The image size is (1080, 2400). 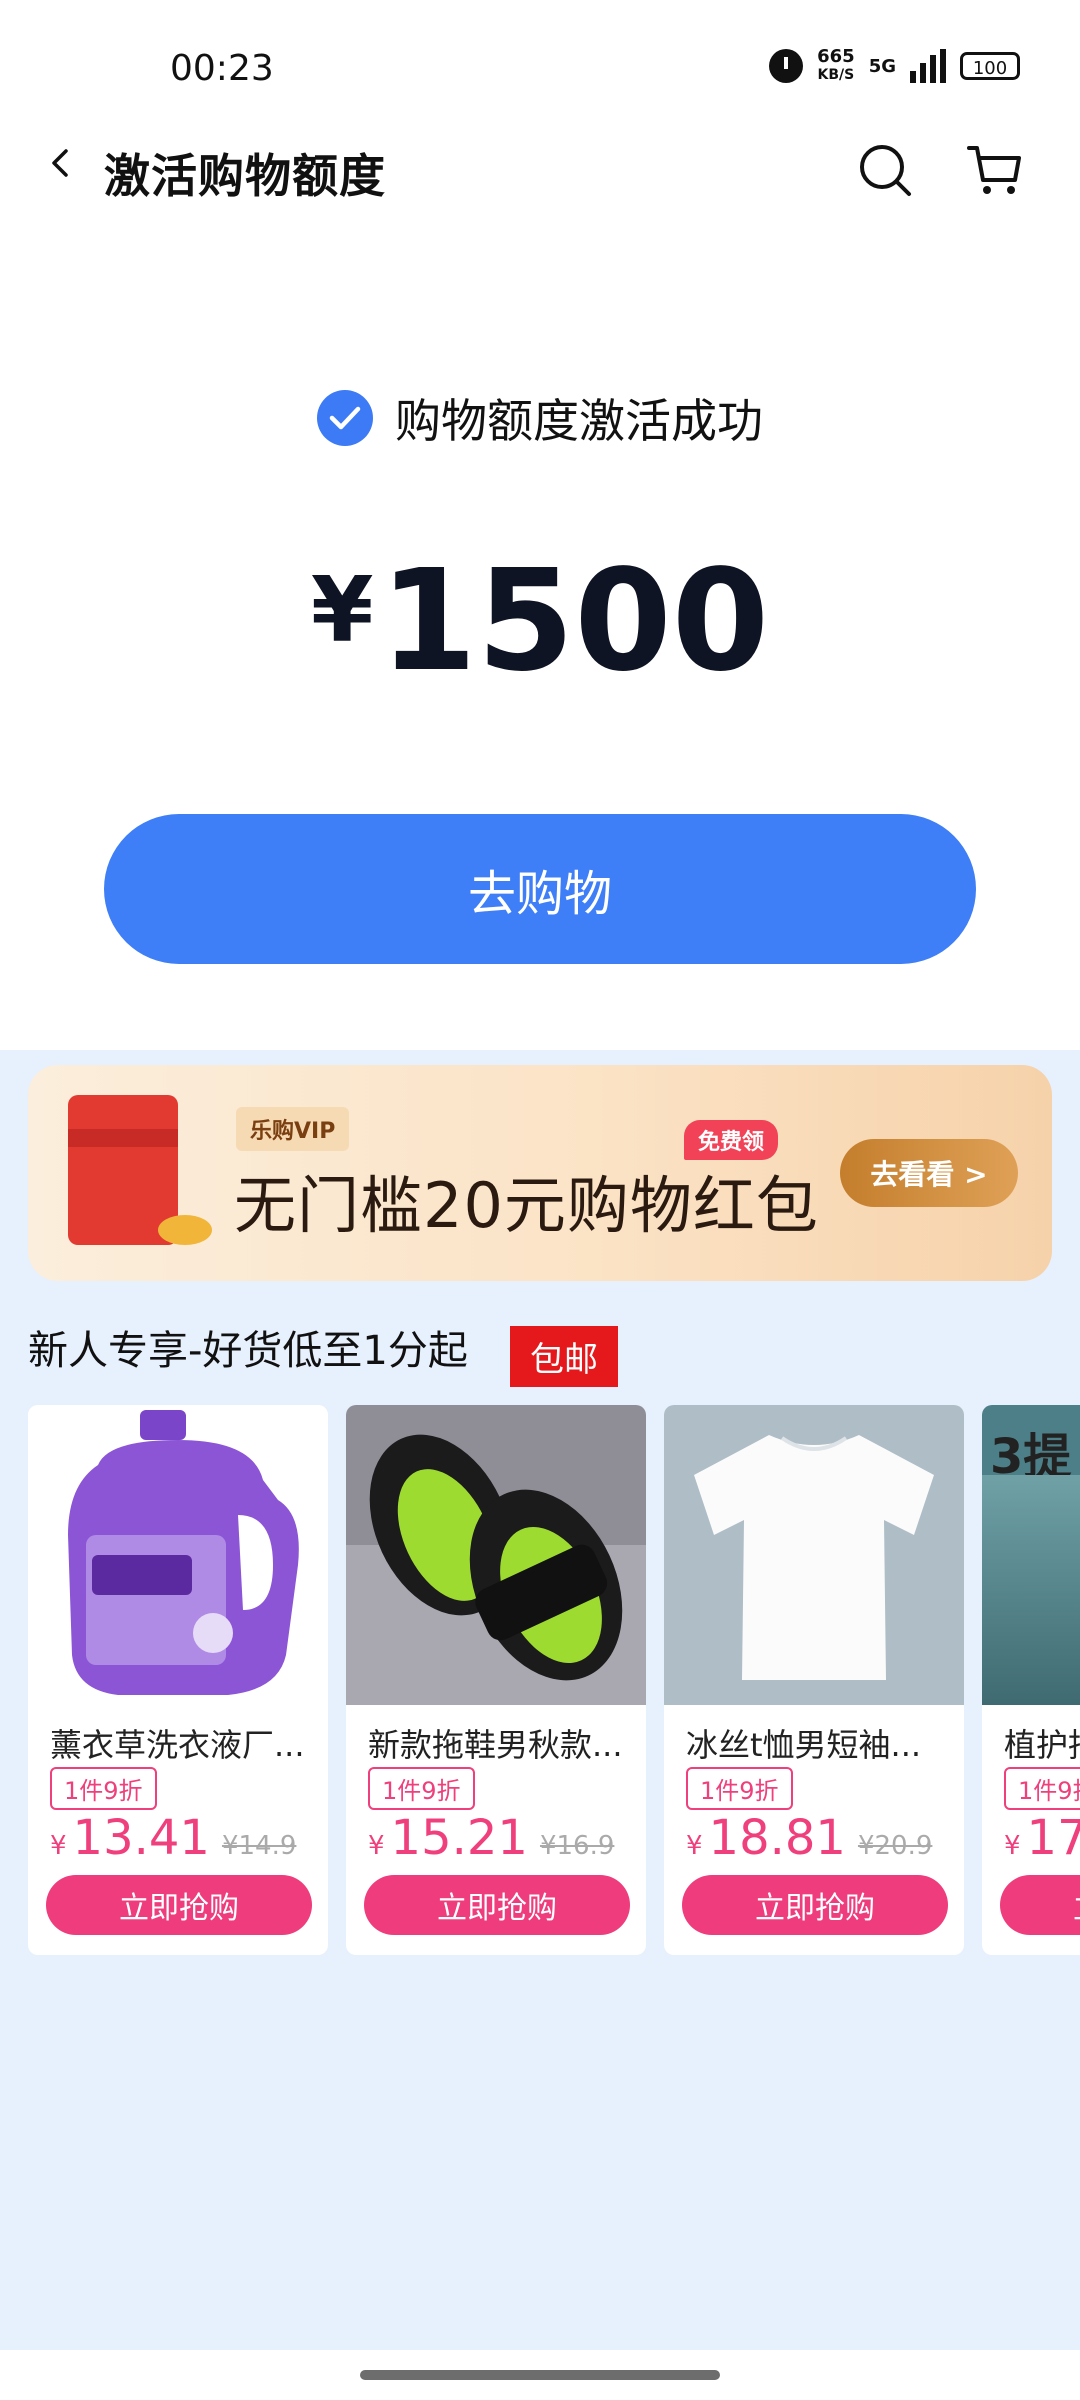 I want to click on section-title: 新人专享-好货低至1分起, so click(x=248, y=1351).